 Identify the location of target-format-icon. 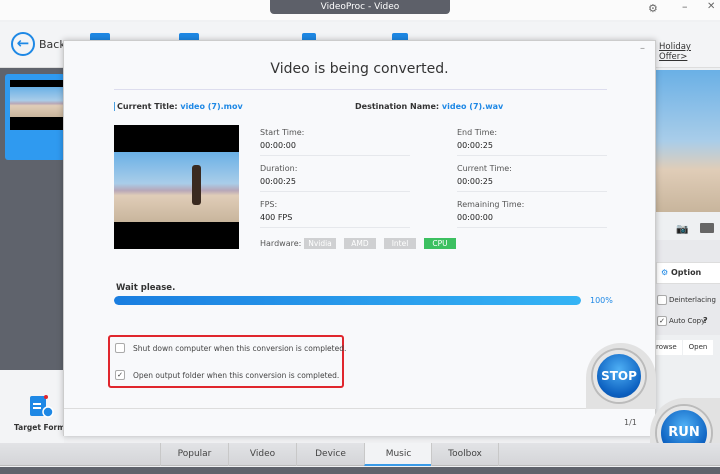
(42, 407).